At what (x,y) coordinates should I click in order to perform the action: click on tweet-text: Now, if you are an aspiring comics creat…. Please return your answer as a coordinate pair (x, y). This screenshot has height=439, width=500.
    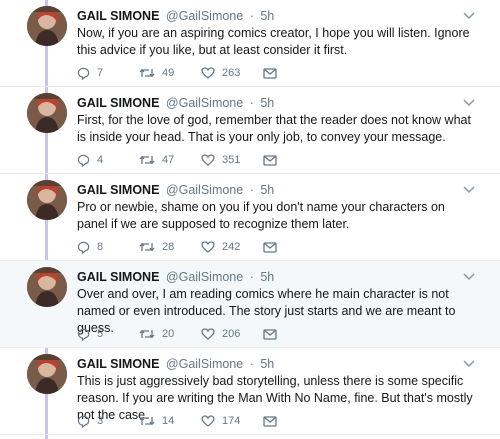
    Looking at the image, I should click on (273, 41).